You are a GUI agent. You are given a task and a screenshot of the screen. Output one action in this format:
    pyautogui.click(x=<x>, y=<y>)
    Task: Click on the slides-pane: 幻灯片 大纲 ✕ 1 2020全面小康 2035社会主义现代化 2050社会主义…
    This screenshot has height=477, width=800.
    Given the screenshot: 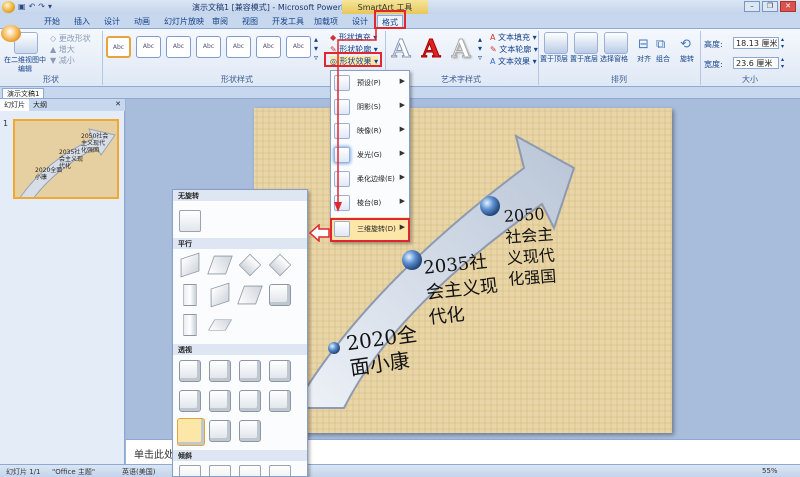 What is the action you would take?
    pyautogui.click(x=62, y=281)
    